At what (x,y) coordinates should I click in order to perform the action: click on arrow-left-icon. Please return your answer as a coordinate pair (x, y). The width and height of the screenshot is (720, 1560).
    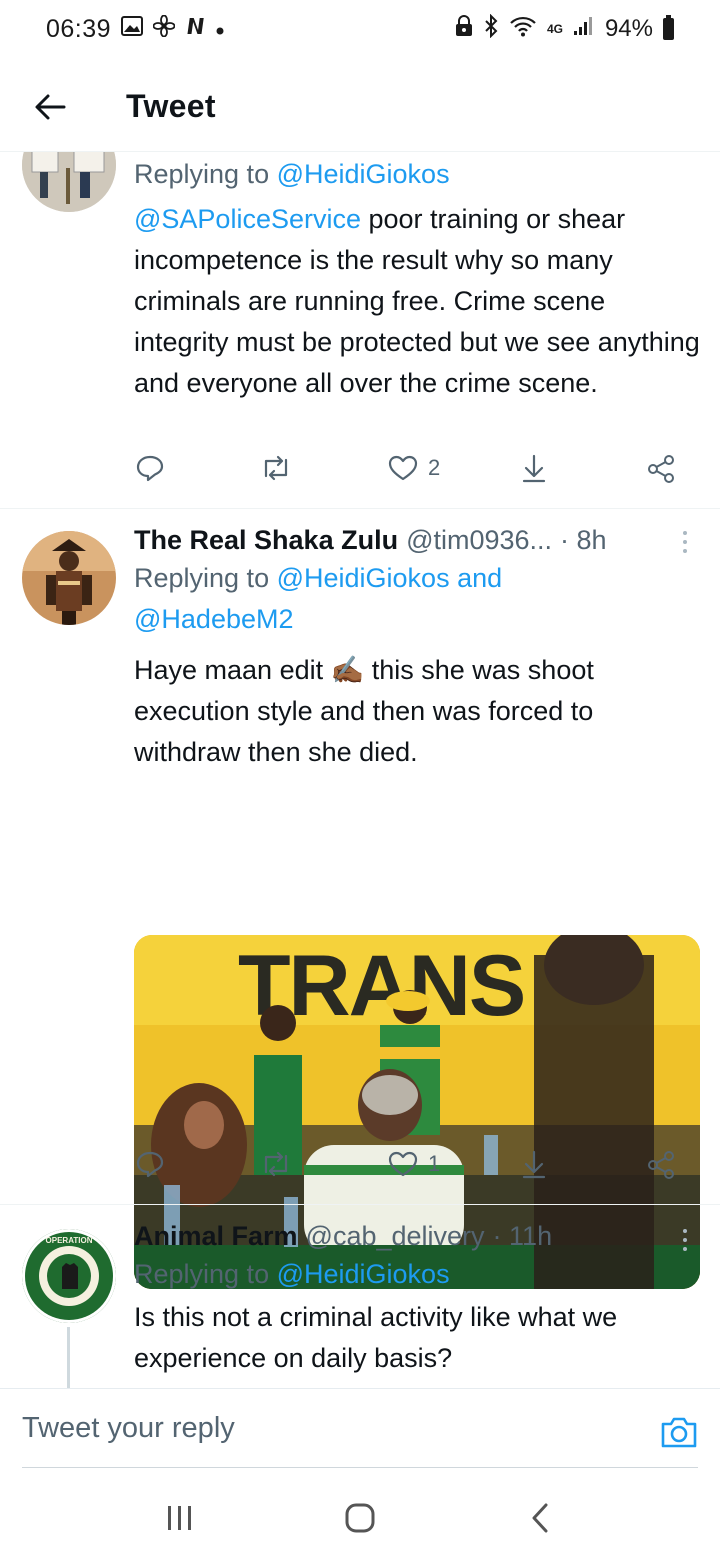
    Looking at the image, I should click on (50, 106).